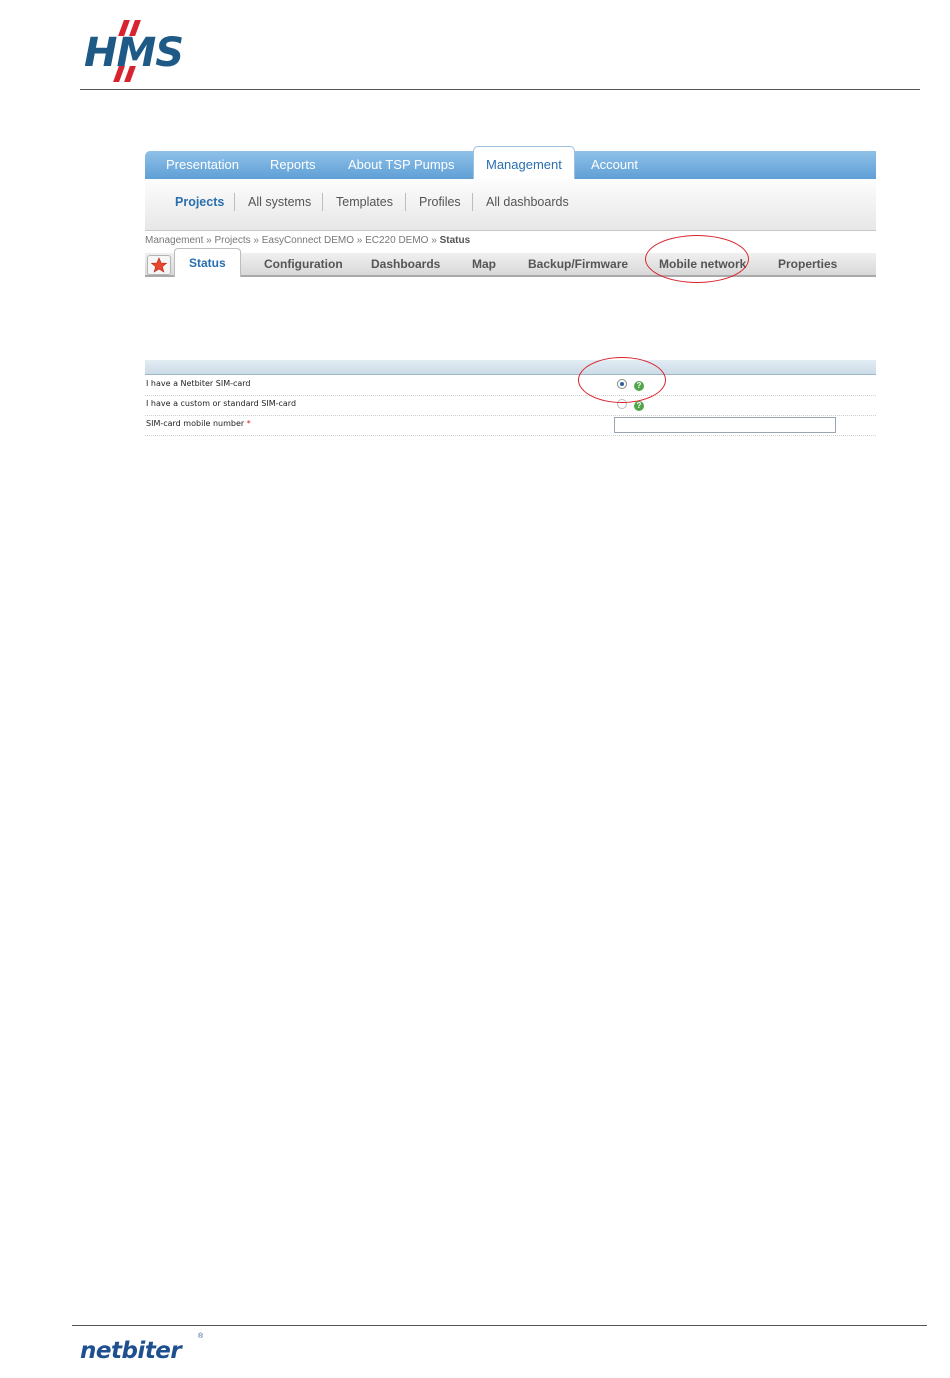 This screenshot has width=950, height=1378. What do you see at coordinates (202, 165) in the screenshot?
I see `main-nav-presentation: Presentation` at bounding box center [202, 165].